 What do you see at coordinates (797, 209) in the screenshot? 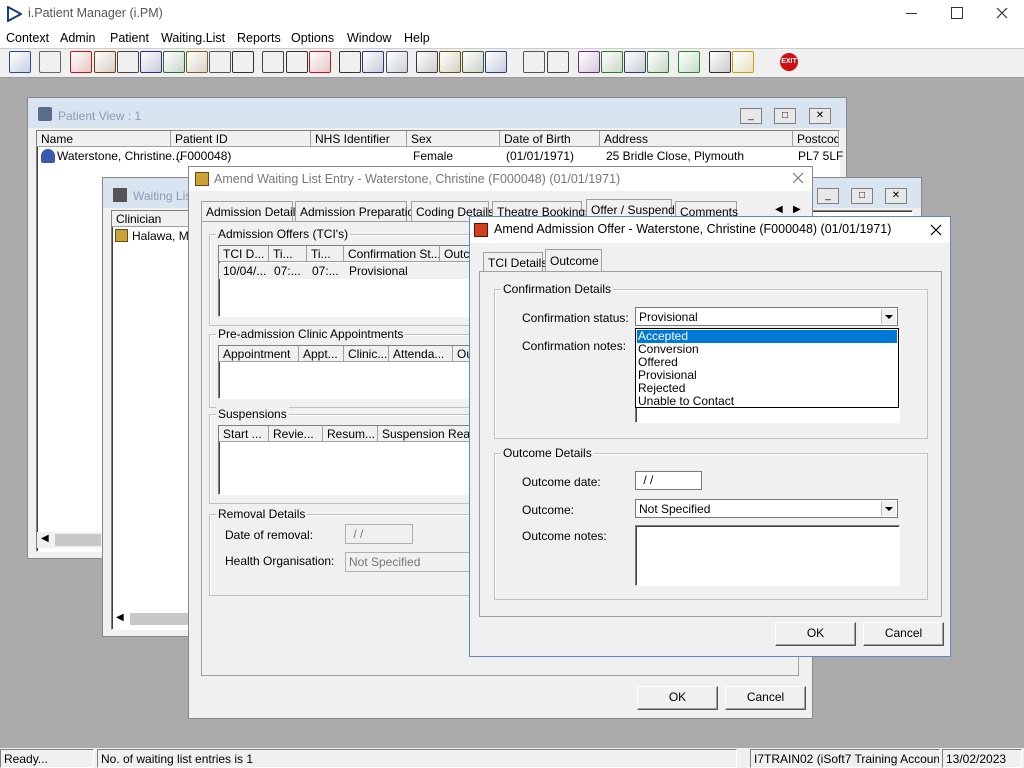
I see `tab-scroll-right-icon: ▶` at bounding box center [797, 209].